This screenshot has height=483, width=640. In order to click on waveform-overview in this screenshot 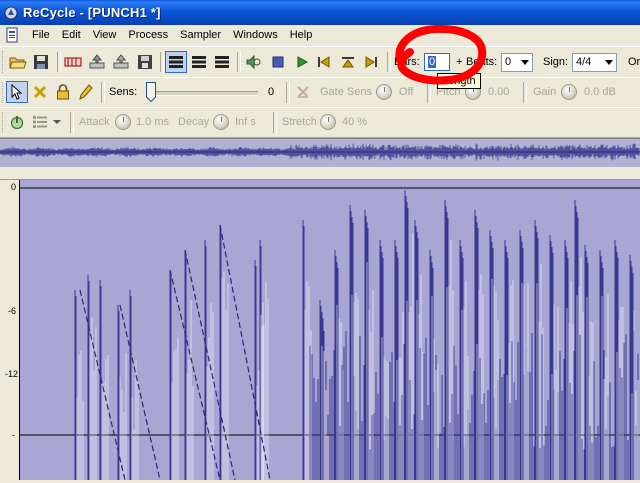, I will do `click(320, 153)`.